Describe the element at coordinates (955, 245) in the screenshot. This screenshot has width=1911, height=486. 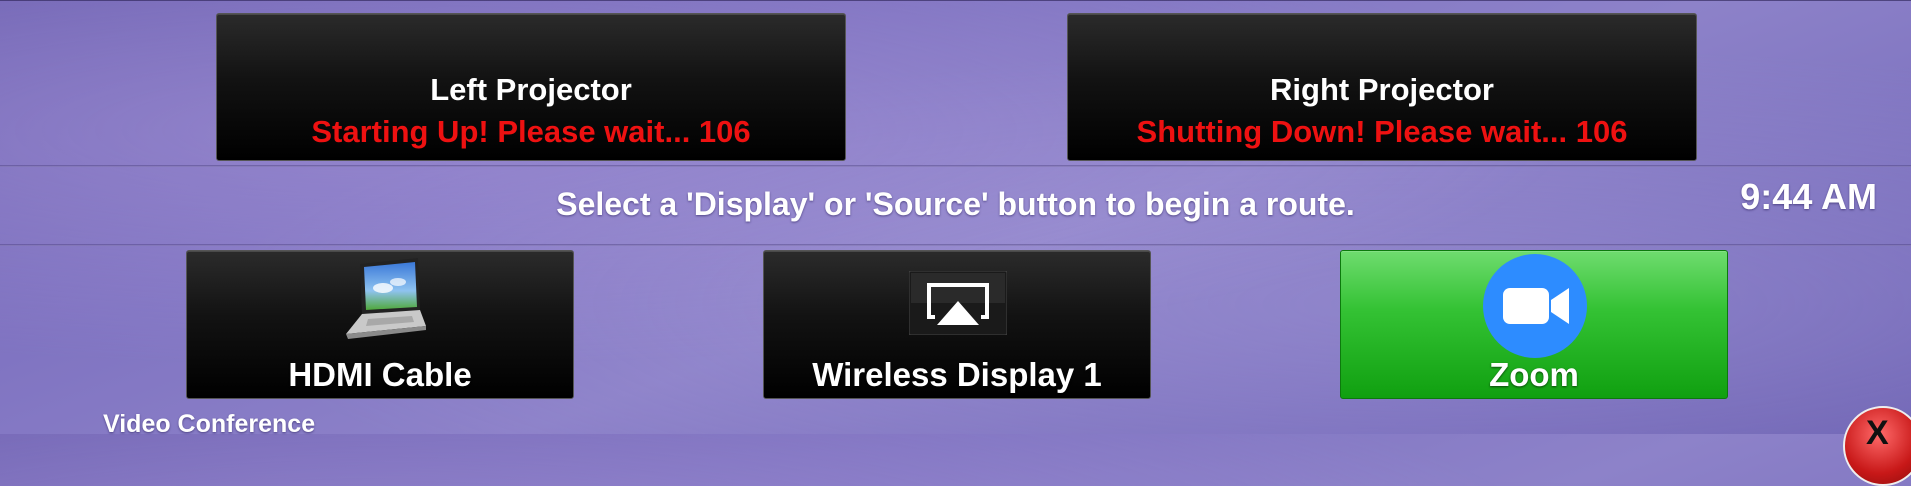
I see `divider-bottom` at that location.